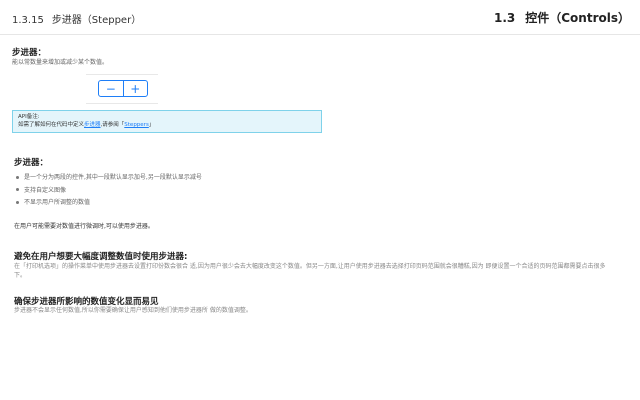  I want to click on section-number: 1.3.15, so click(28, 20).